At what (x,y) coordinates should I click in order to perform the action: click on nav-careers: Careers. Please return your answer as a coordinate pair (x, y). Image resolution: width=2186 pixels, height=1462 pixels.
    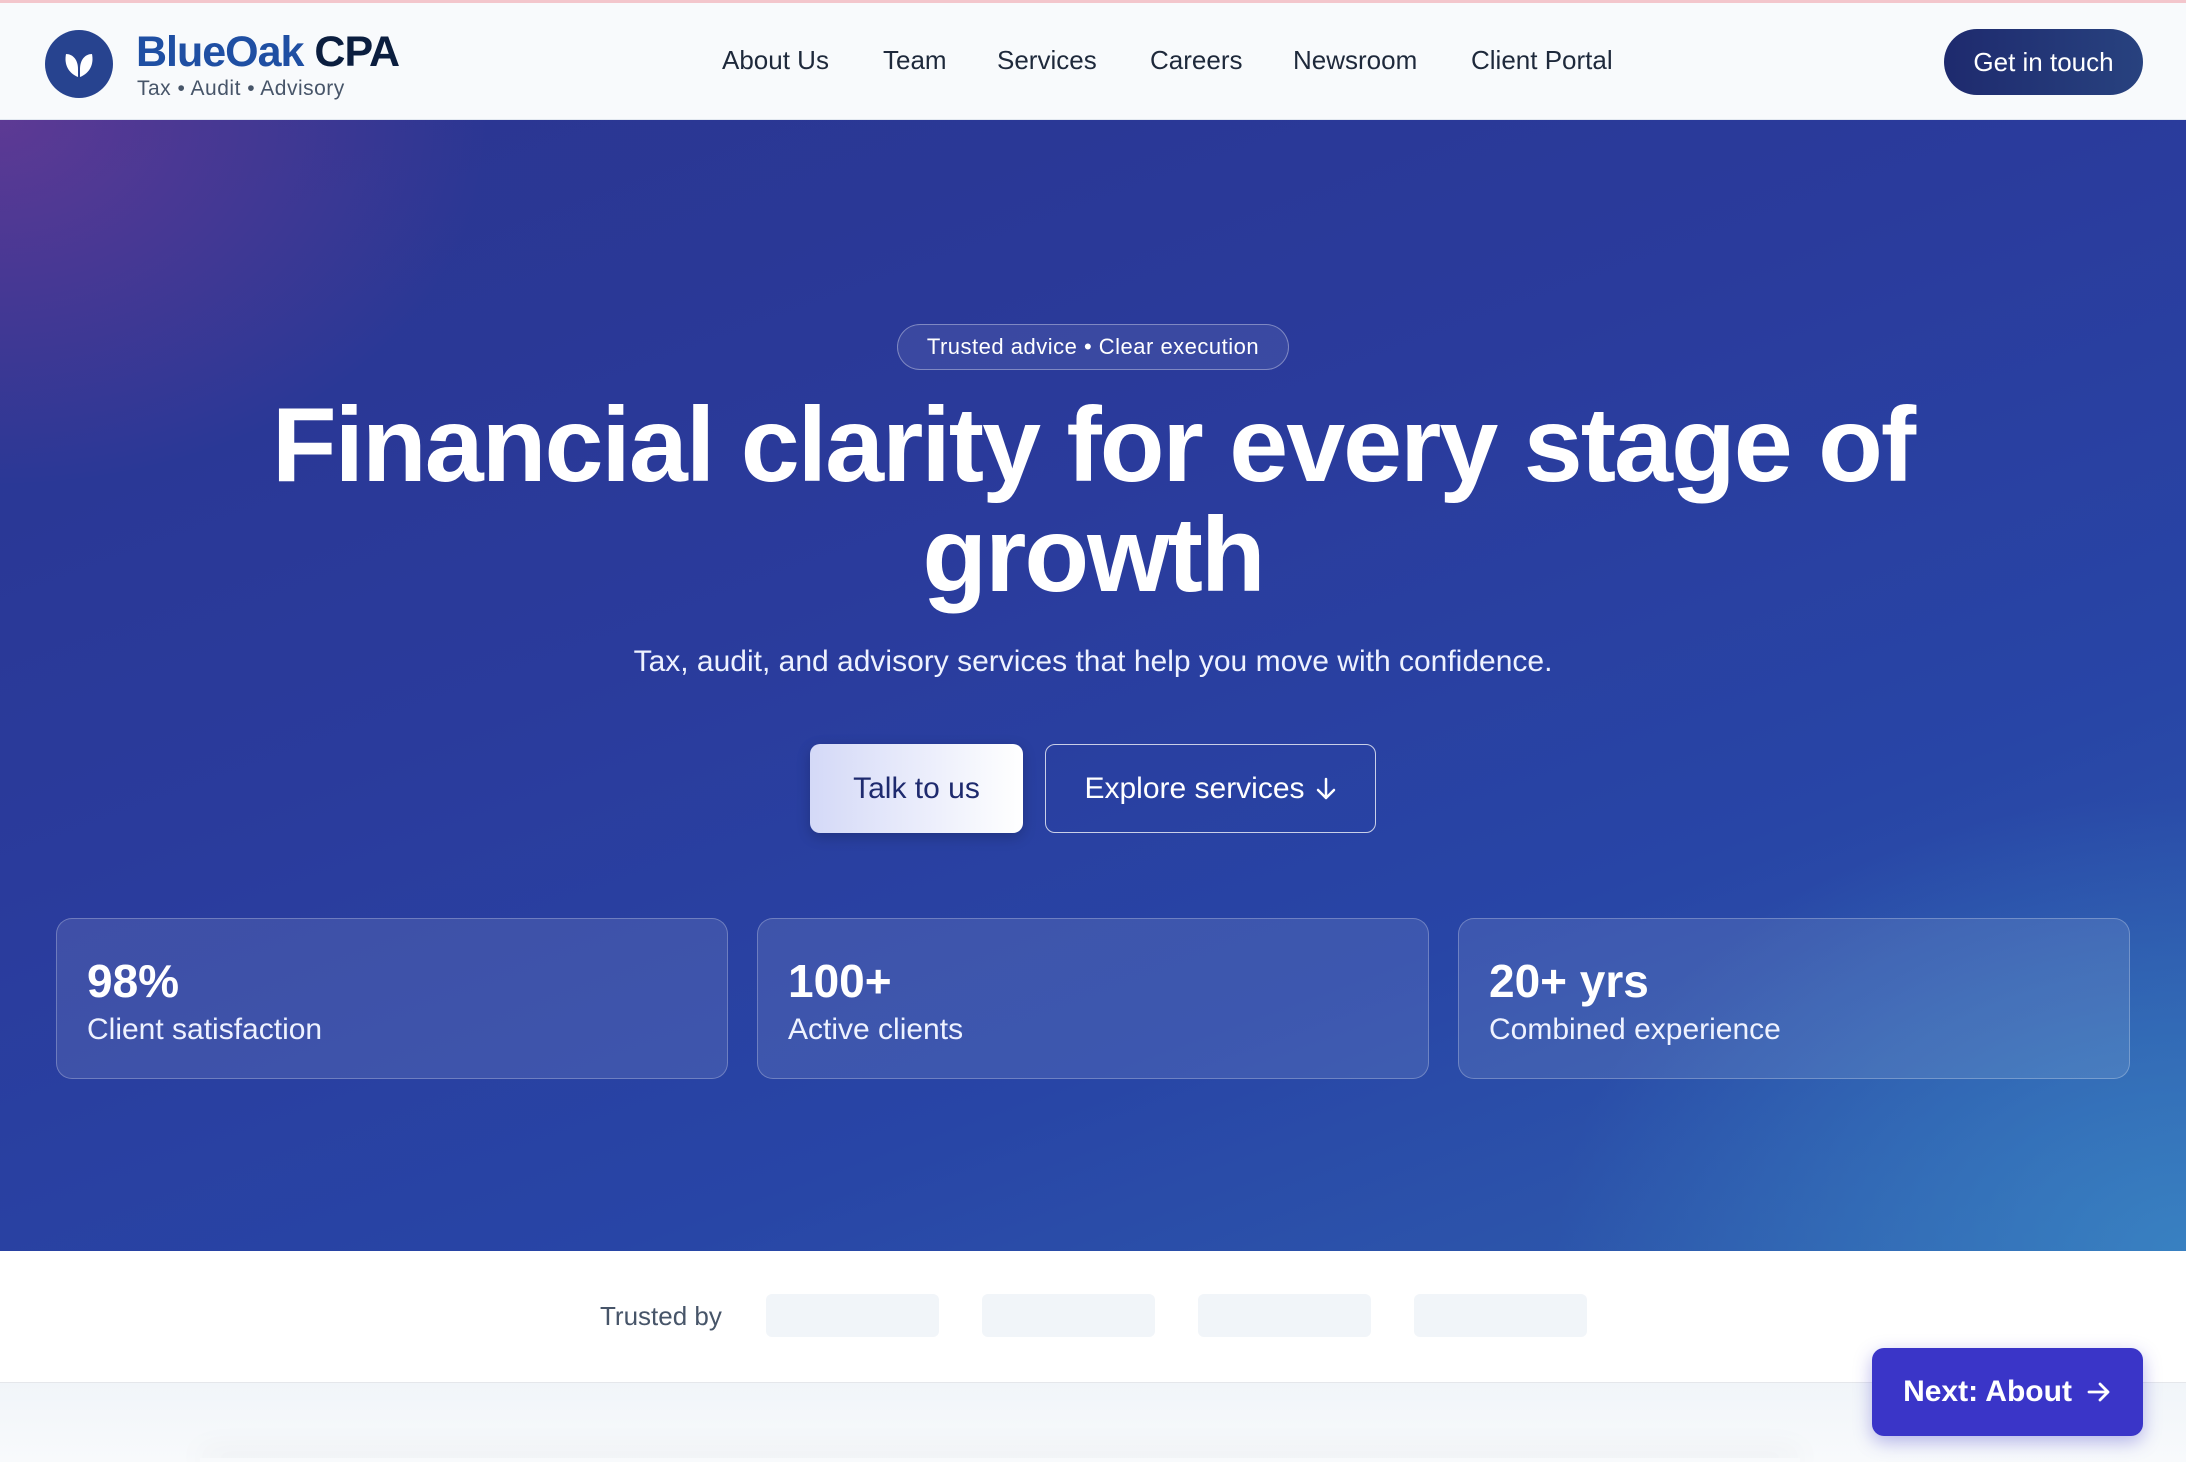
    Looking at the image, I should click on (1196, 60).